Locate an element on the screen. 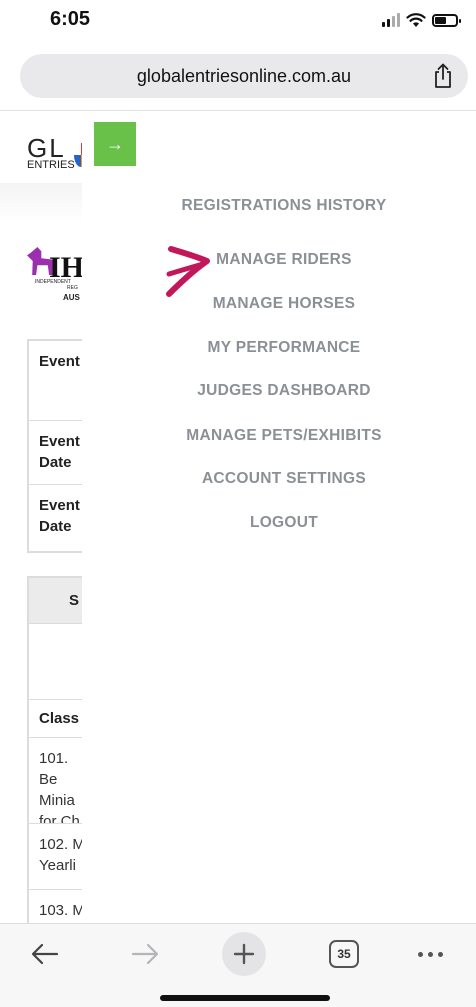 This screenshot has width=476, height=1007. menu-item-manage-pets-exhibits: MANAGE PETS/EXHIBITS is located at coordinates (279, 436).